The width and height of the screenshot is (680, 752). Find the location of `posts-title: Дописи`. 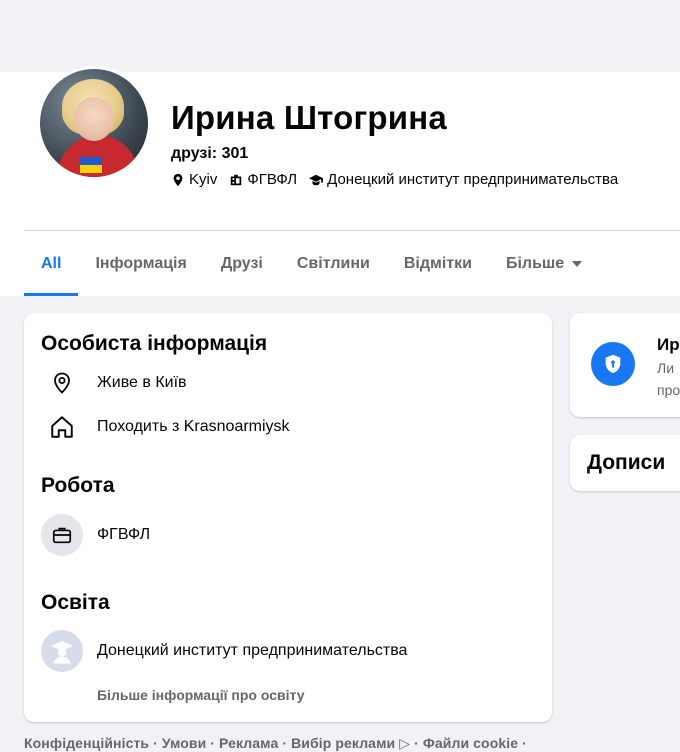

posts-title: Дописи is located at coordinates (626, 462).